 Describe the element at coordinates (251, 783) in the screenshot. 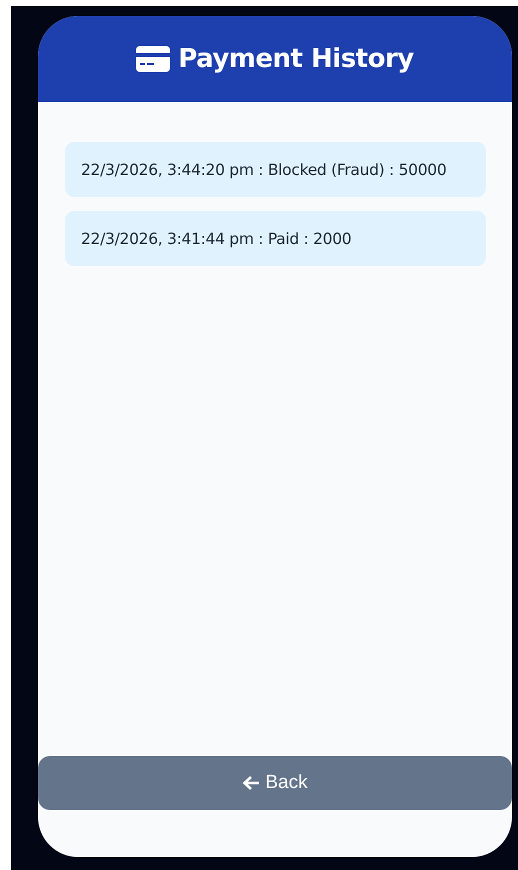

I see `arrow-left-icon` at that location.